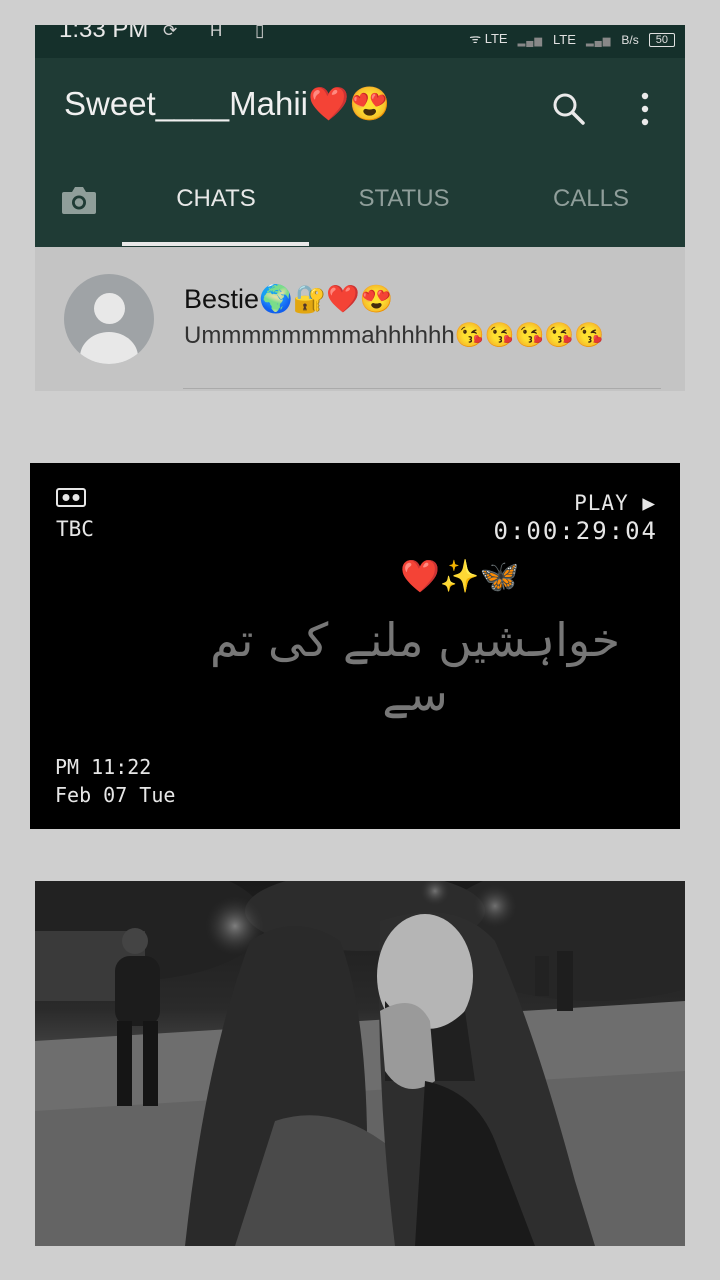 This screenshot has height=1280, width=720. I want to click on divider, so click(422, 388).